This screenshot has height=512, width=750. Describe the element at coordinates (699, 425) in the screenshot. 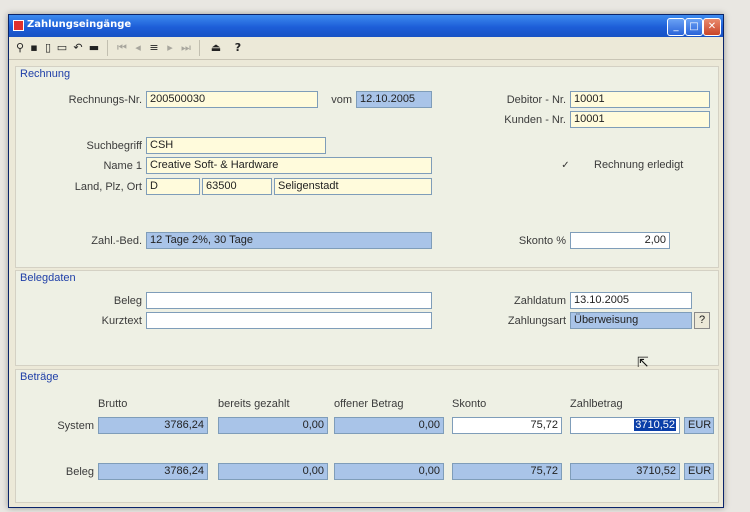

I see `system-currency-field: EUR` at that location.